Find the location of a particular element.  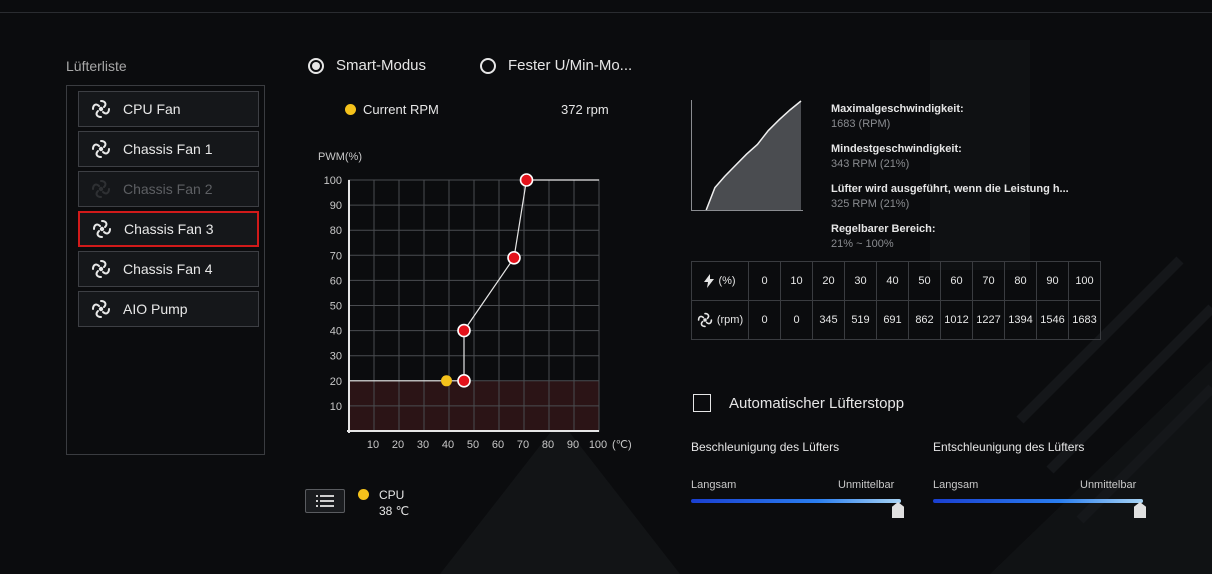

rpm-cell: 862 is located at coordinates (924, 320).